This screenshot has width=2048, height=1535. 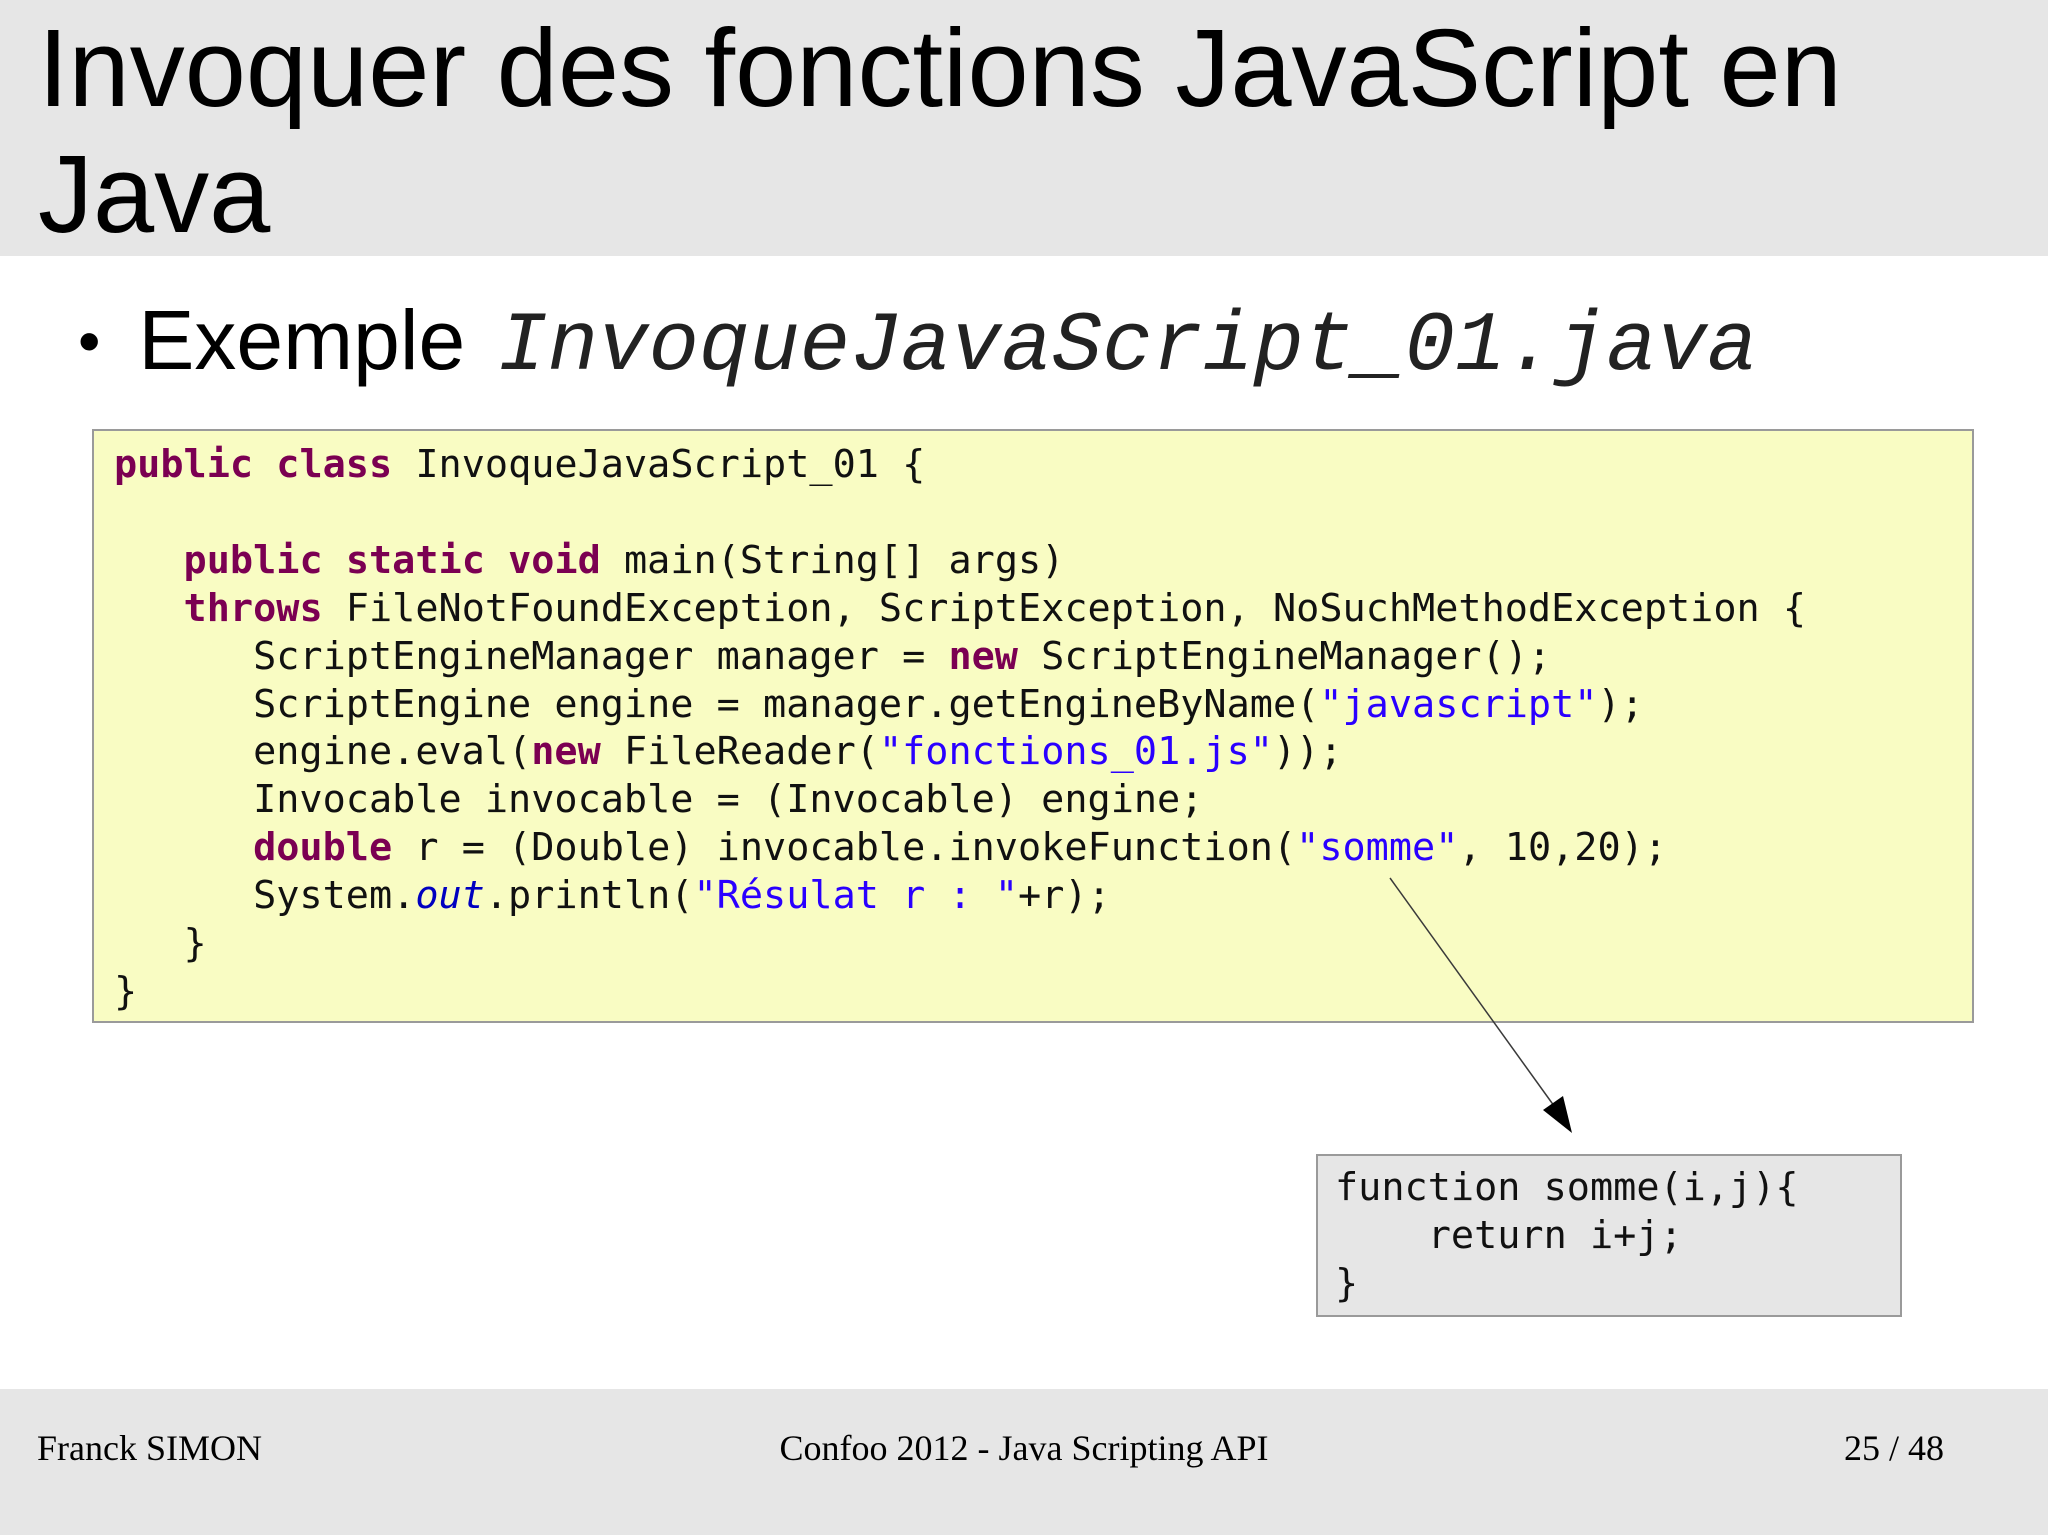 What do you see at coordinates (1473, 994) in the screenshot?
I see `arrow-line` at bounding box center [1473, 994].